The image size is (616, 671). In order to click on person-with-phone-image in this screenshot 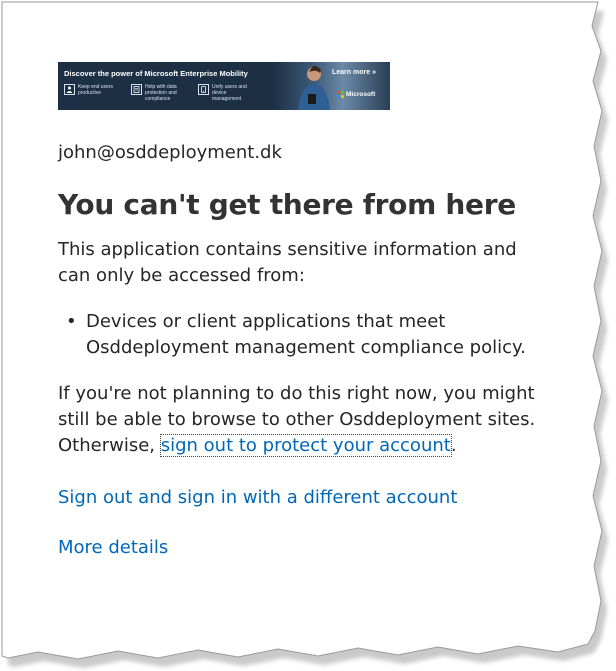, I will do `click(314, 88)`.